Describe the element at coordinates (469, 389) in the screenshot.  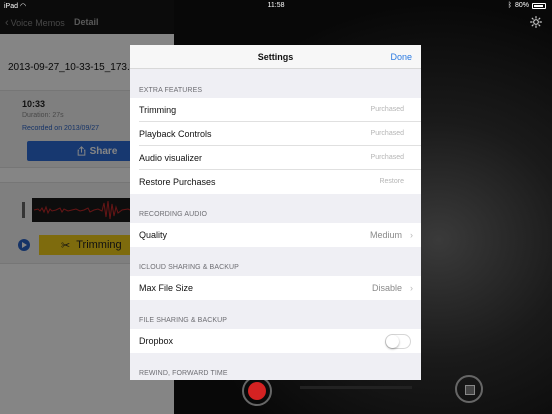
I see `stop-button` at that location.